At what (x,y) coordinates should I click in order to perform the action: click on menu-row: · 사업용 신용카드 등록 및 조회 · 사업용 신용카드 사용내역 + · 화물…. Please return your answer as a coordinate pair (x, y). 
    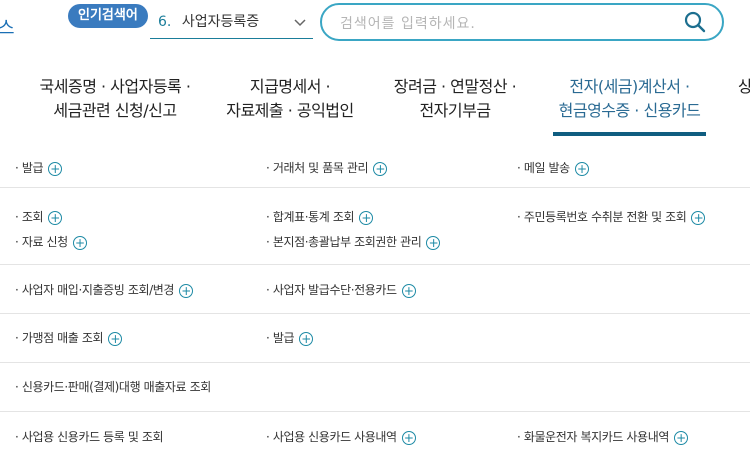
    Looking at the image, I should click on (375, 437).